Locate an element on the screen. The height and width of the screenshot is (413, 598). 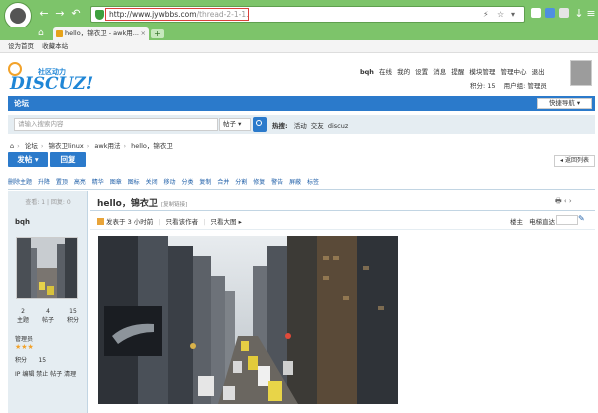
only-big-image-link: 只看大图 is located at coordinates (224, 222).